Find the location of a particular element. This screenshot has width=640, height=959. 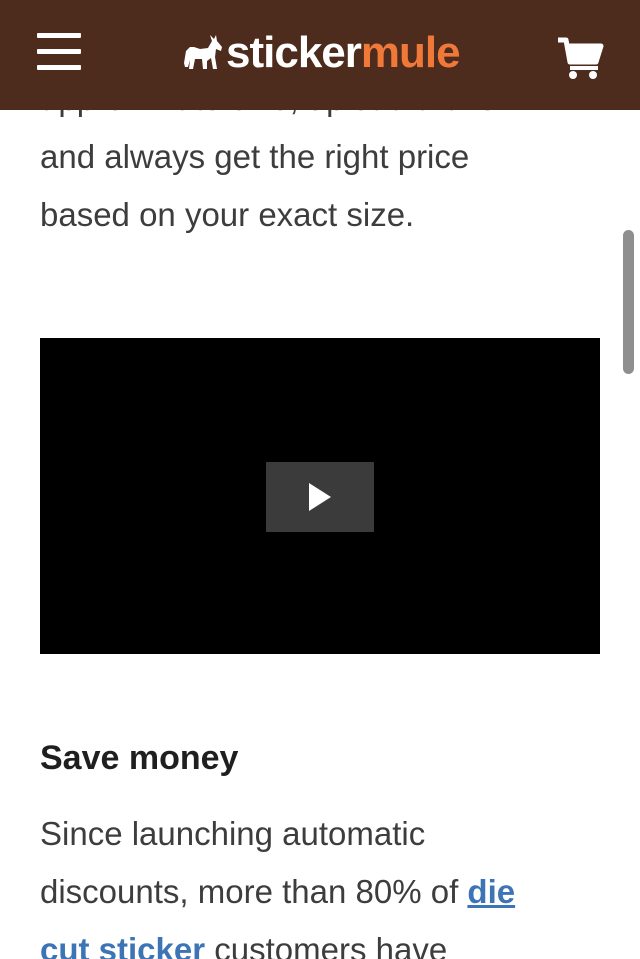

save-money-line: cut sticker customers have is located at coordinates (330, 940).